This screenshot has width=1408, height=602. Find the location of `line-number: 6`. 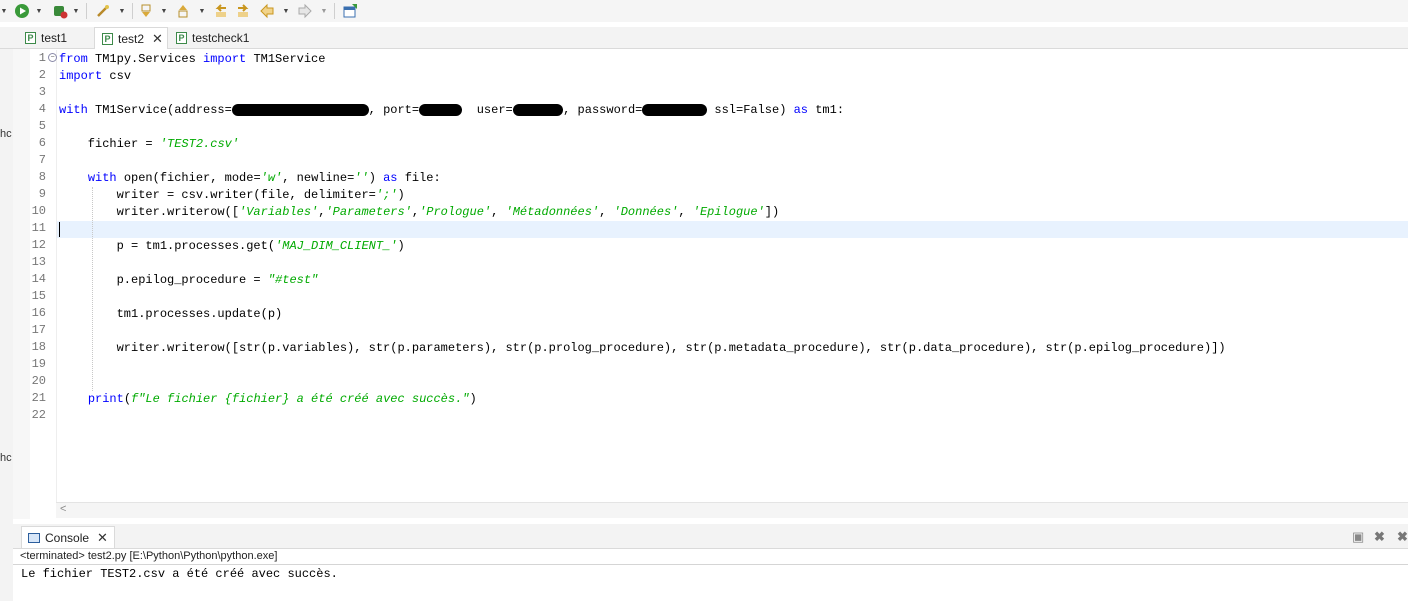

line-number: 6 is located at coordinates (42, 143).